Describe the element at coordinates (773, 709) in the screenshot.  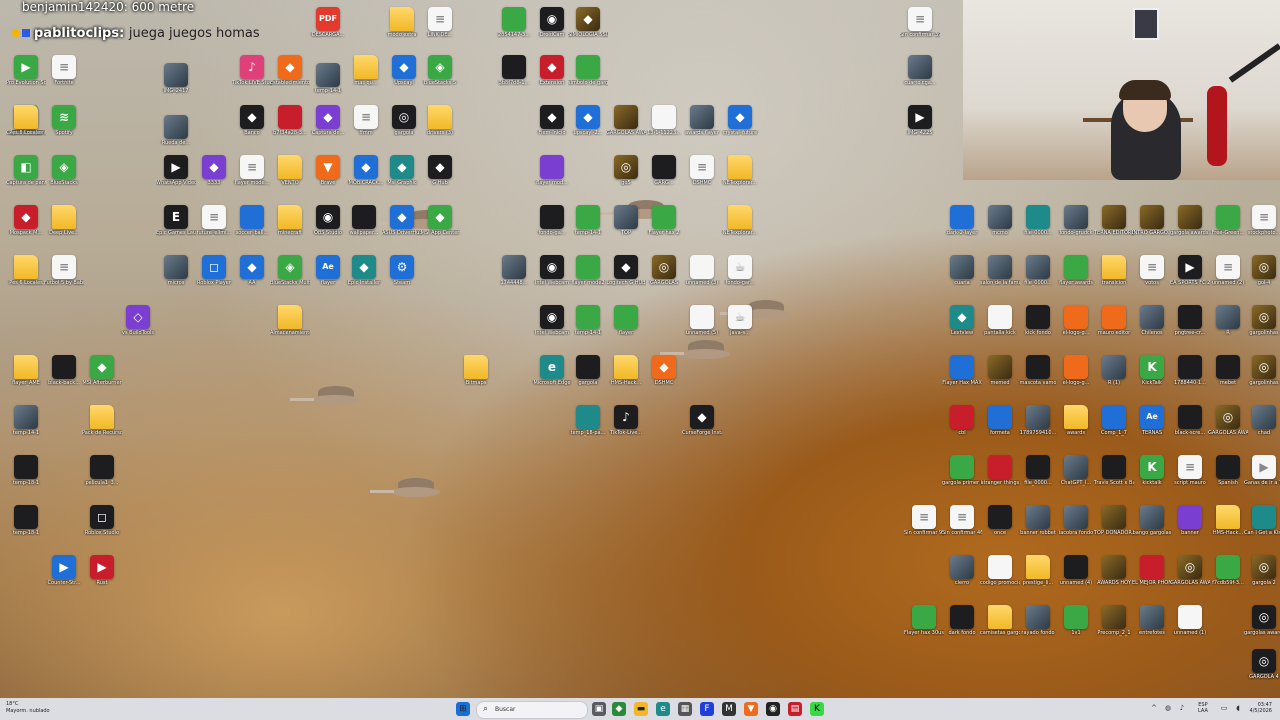
I see `obs-icon: ◉` at that location.